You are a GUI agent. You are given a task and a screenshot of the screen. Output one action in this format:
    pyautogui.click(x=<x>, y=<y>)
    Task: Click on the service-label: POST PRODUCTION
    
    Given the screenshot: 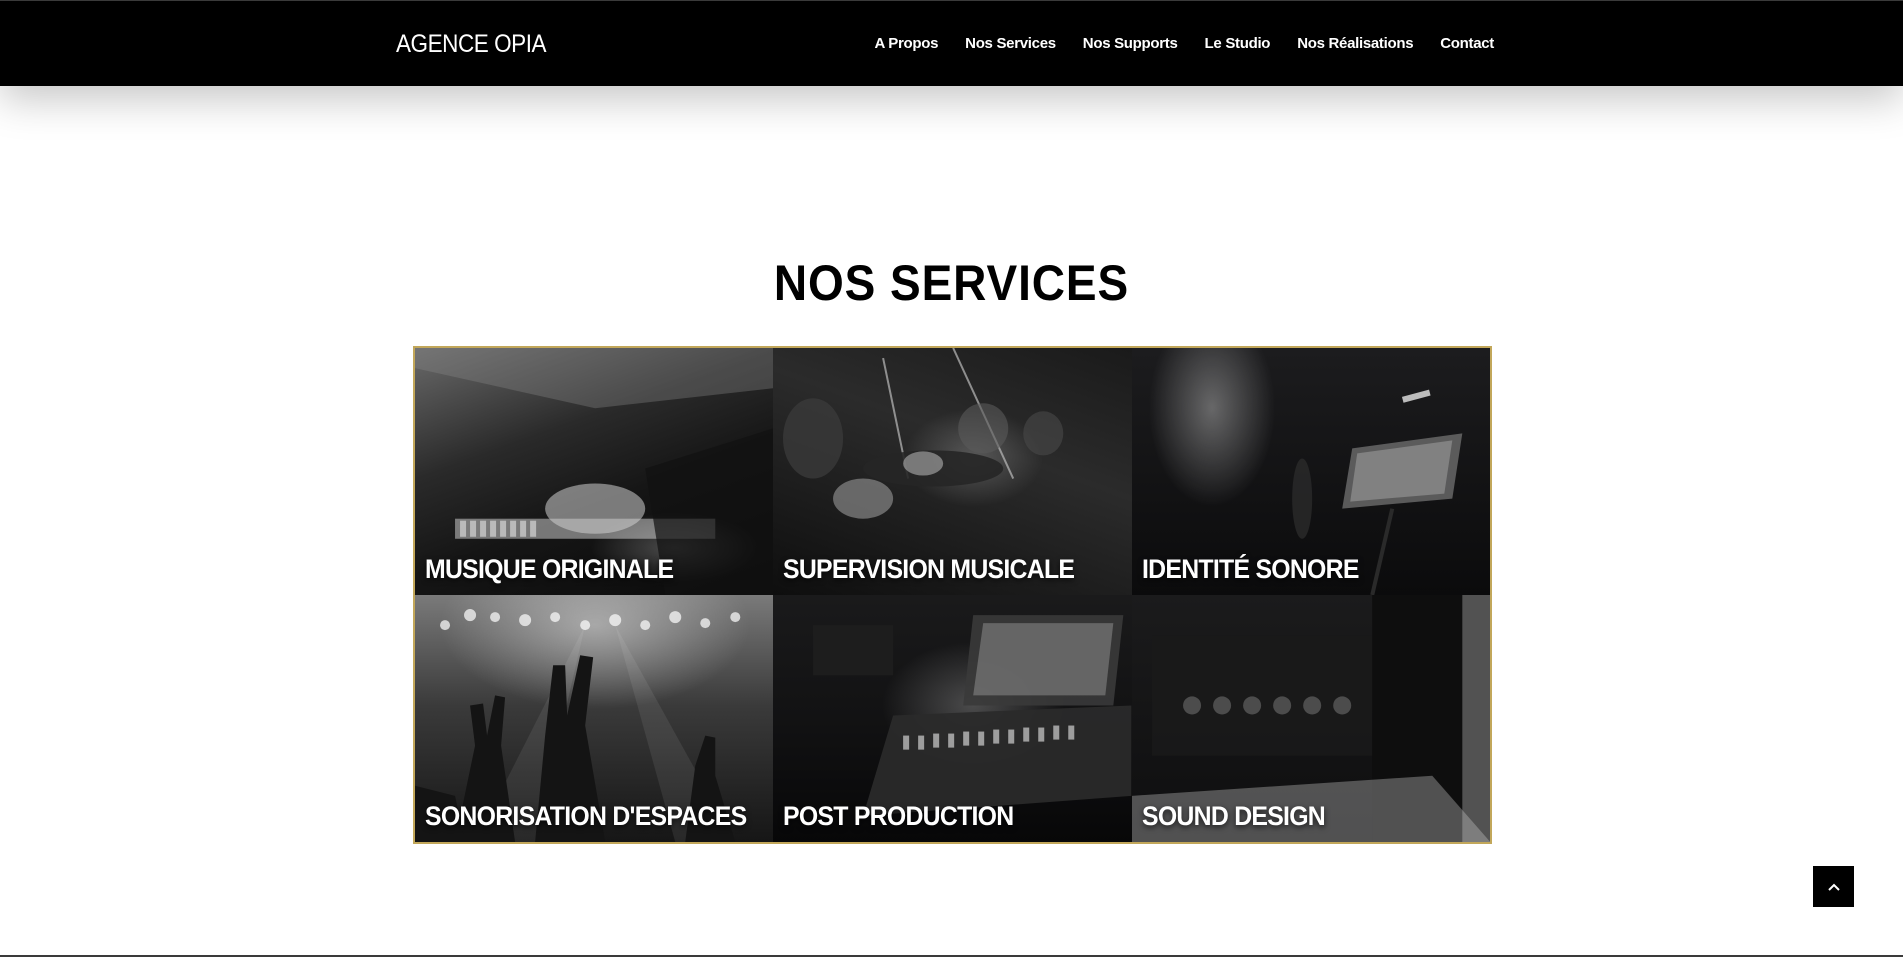 What is the action you would take?
    pyautogui.click(x=898, y=816)
    